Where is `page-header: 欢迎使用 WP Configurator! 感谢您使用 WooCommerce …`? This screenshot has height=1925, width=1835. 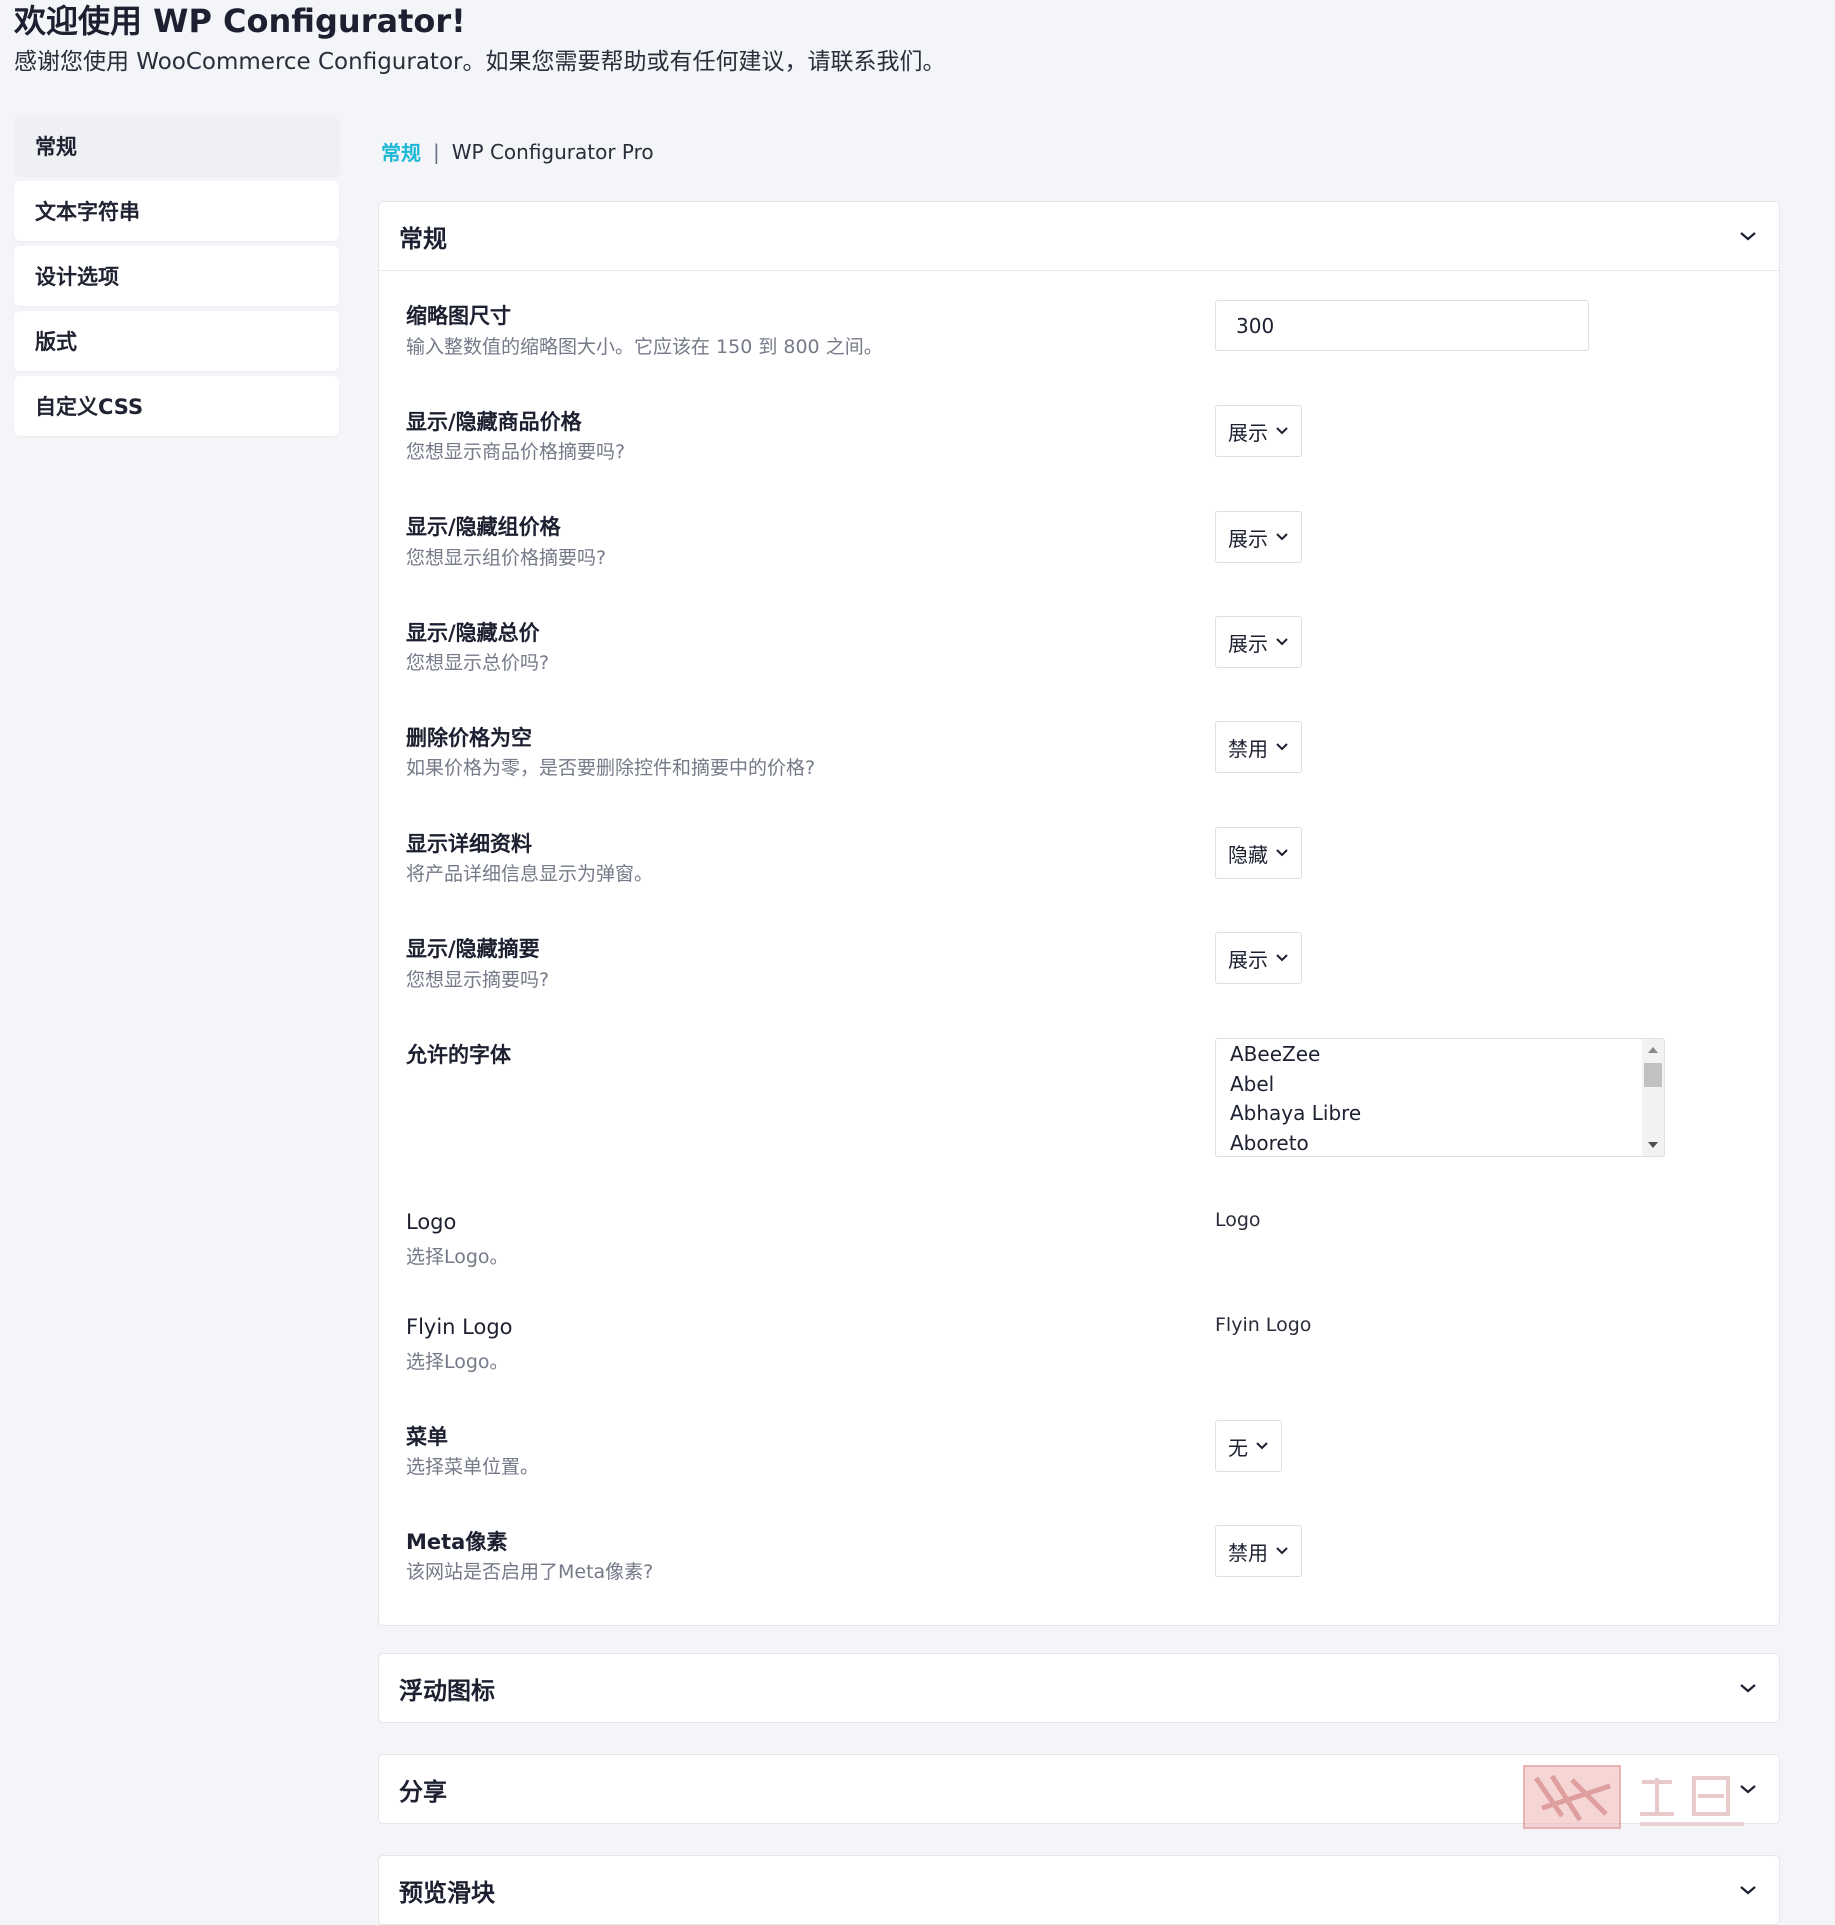
page-header: 欢迎使用 WP Configurator! 感谢您使用 WooCommerce … is located at coordinates (479, 41).